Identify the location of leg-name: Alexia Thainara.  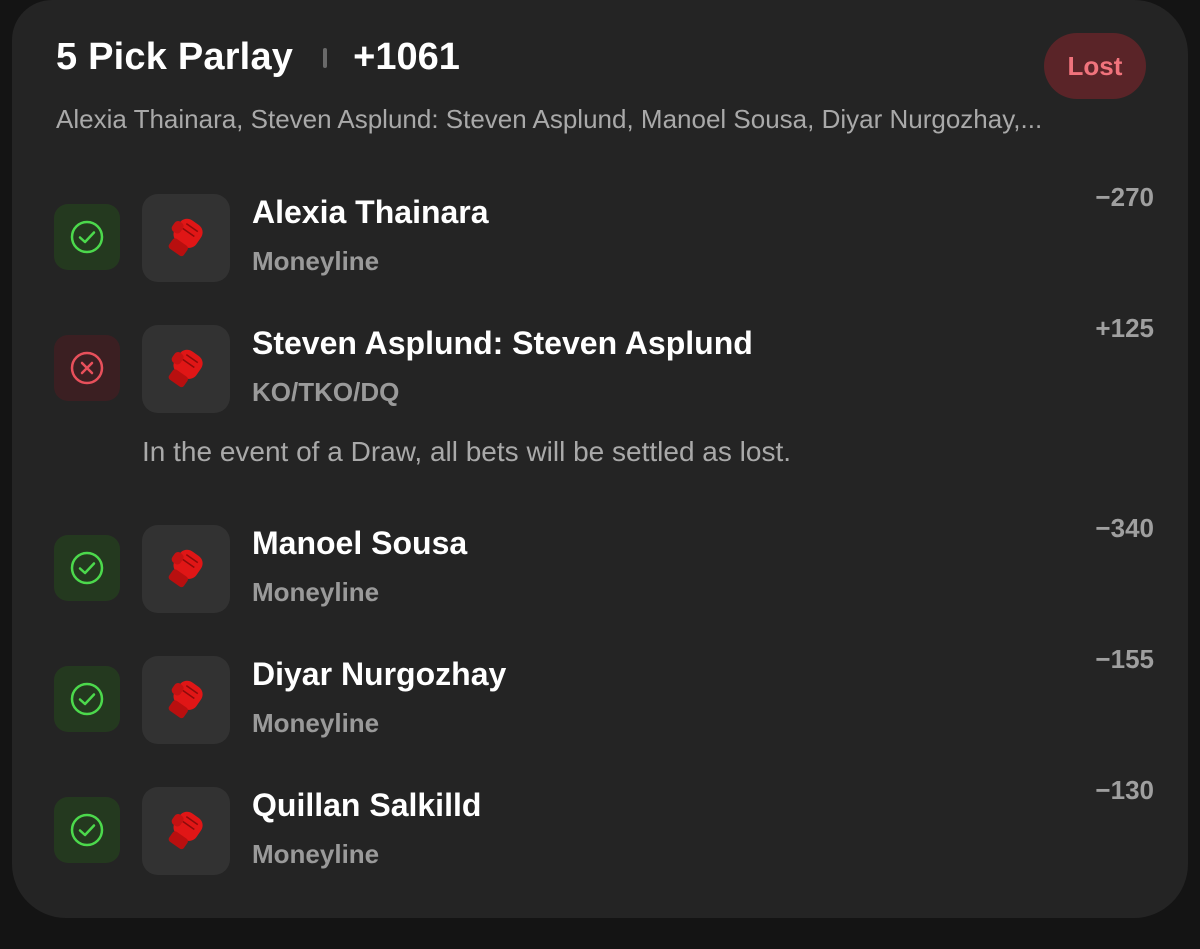
(370, 212).